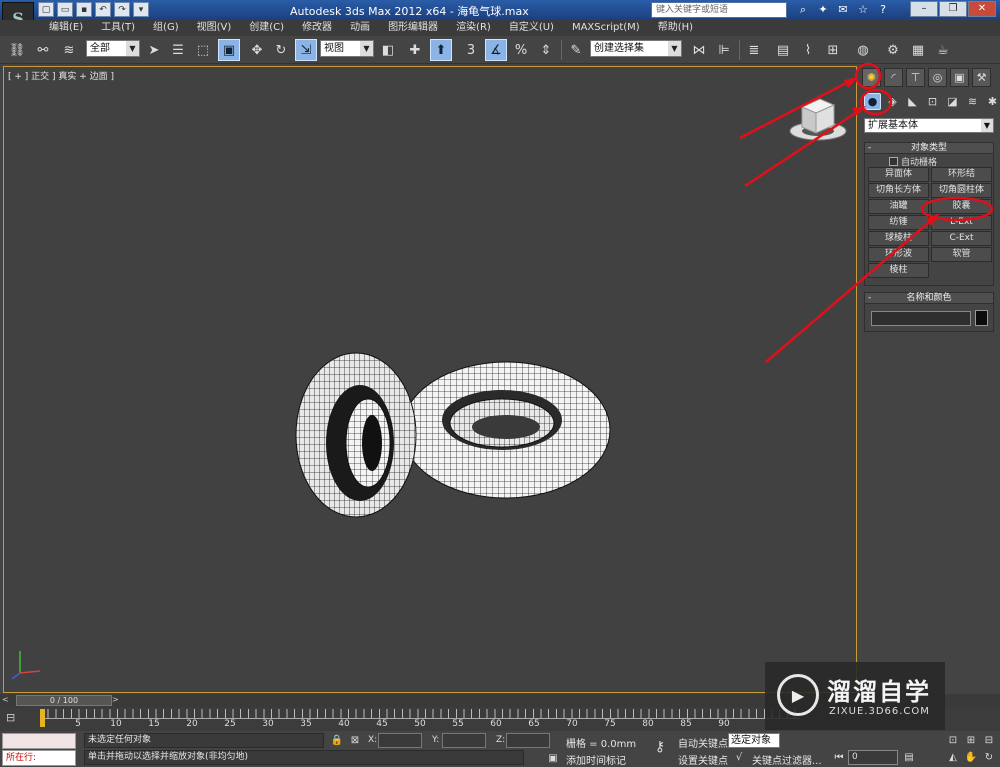 The image size is (1000, 767). Describe the element at coordinates (992, 101) in the screenshot. I see `systems-icon: ✱` at that location.